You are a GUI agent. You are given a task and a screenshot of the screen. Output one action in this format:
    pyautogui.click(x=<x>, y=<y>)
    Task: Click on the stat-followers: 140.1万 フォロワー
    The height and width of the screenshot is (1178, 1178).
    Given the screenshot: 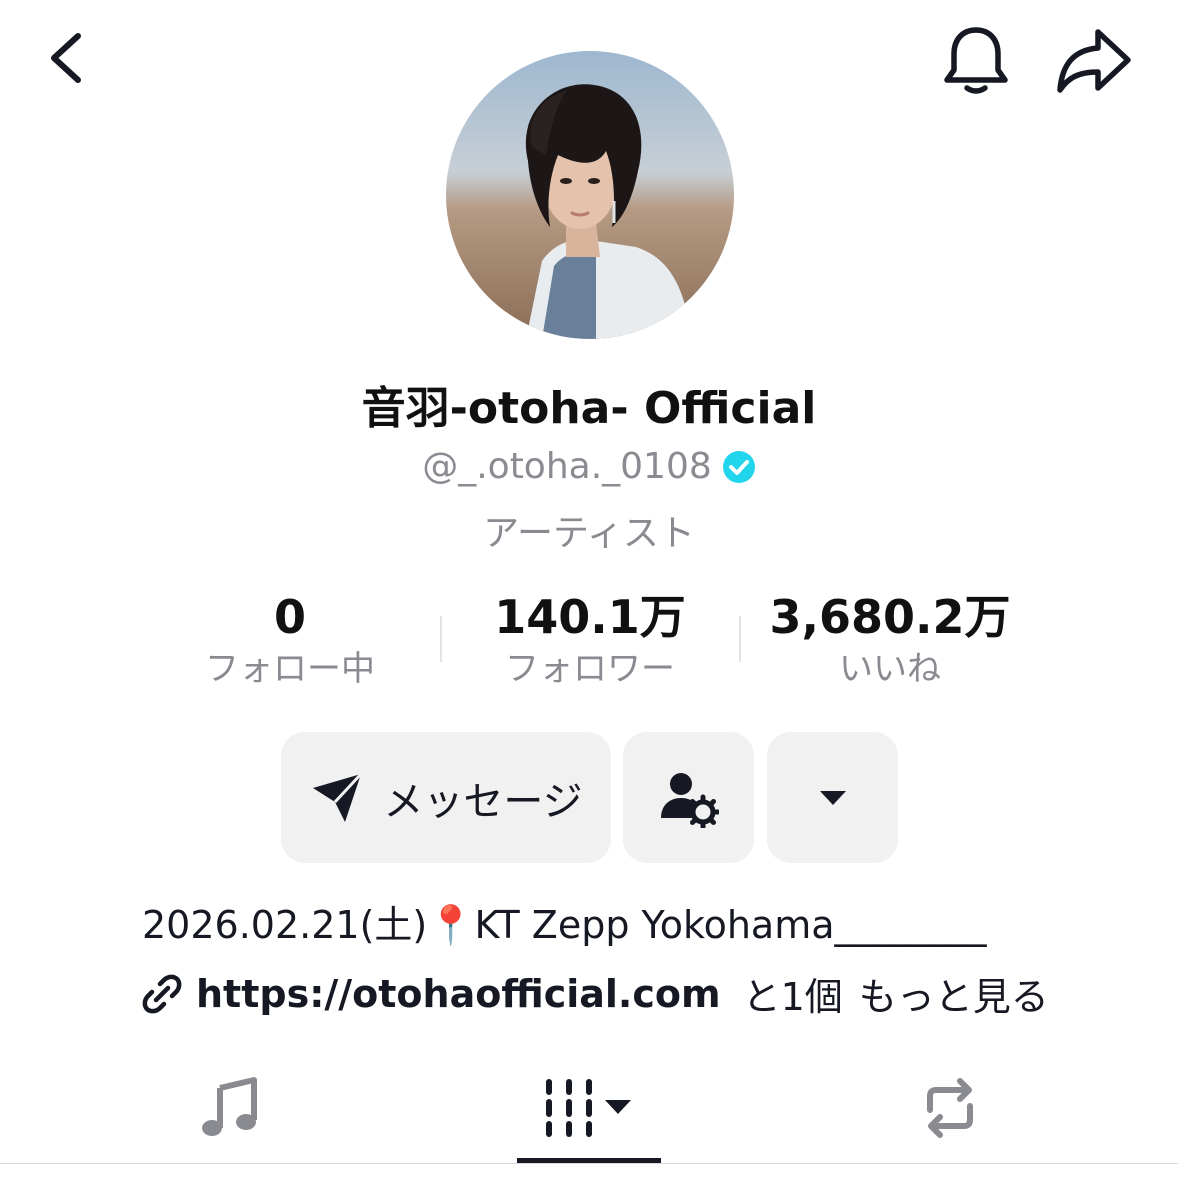 What is the action you would take?
    pyautogui.click(x=590, y=640)
    